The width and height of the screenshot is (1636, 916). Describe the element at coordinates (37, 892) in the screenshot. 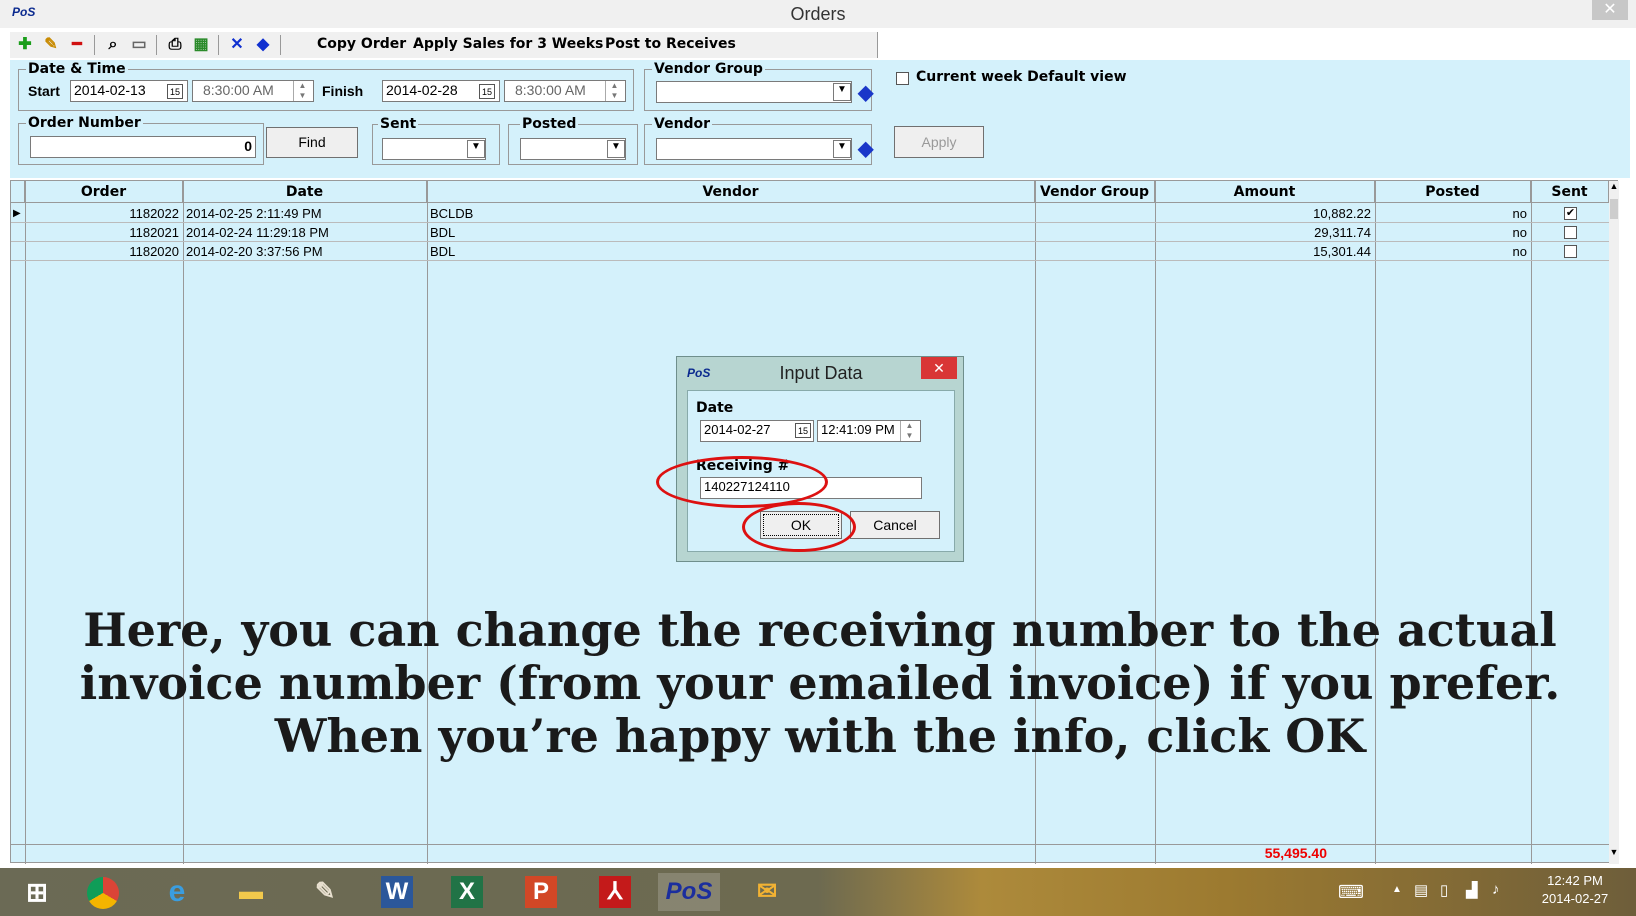

I see `windows-start-icon: ⊞` at that location.